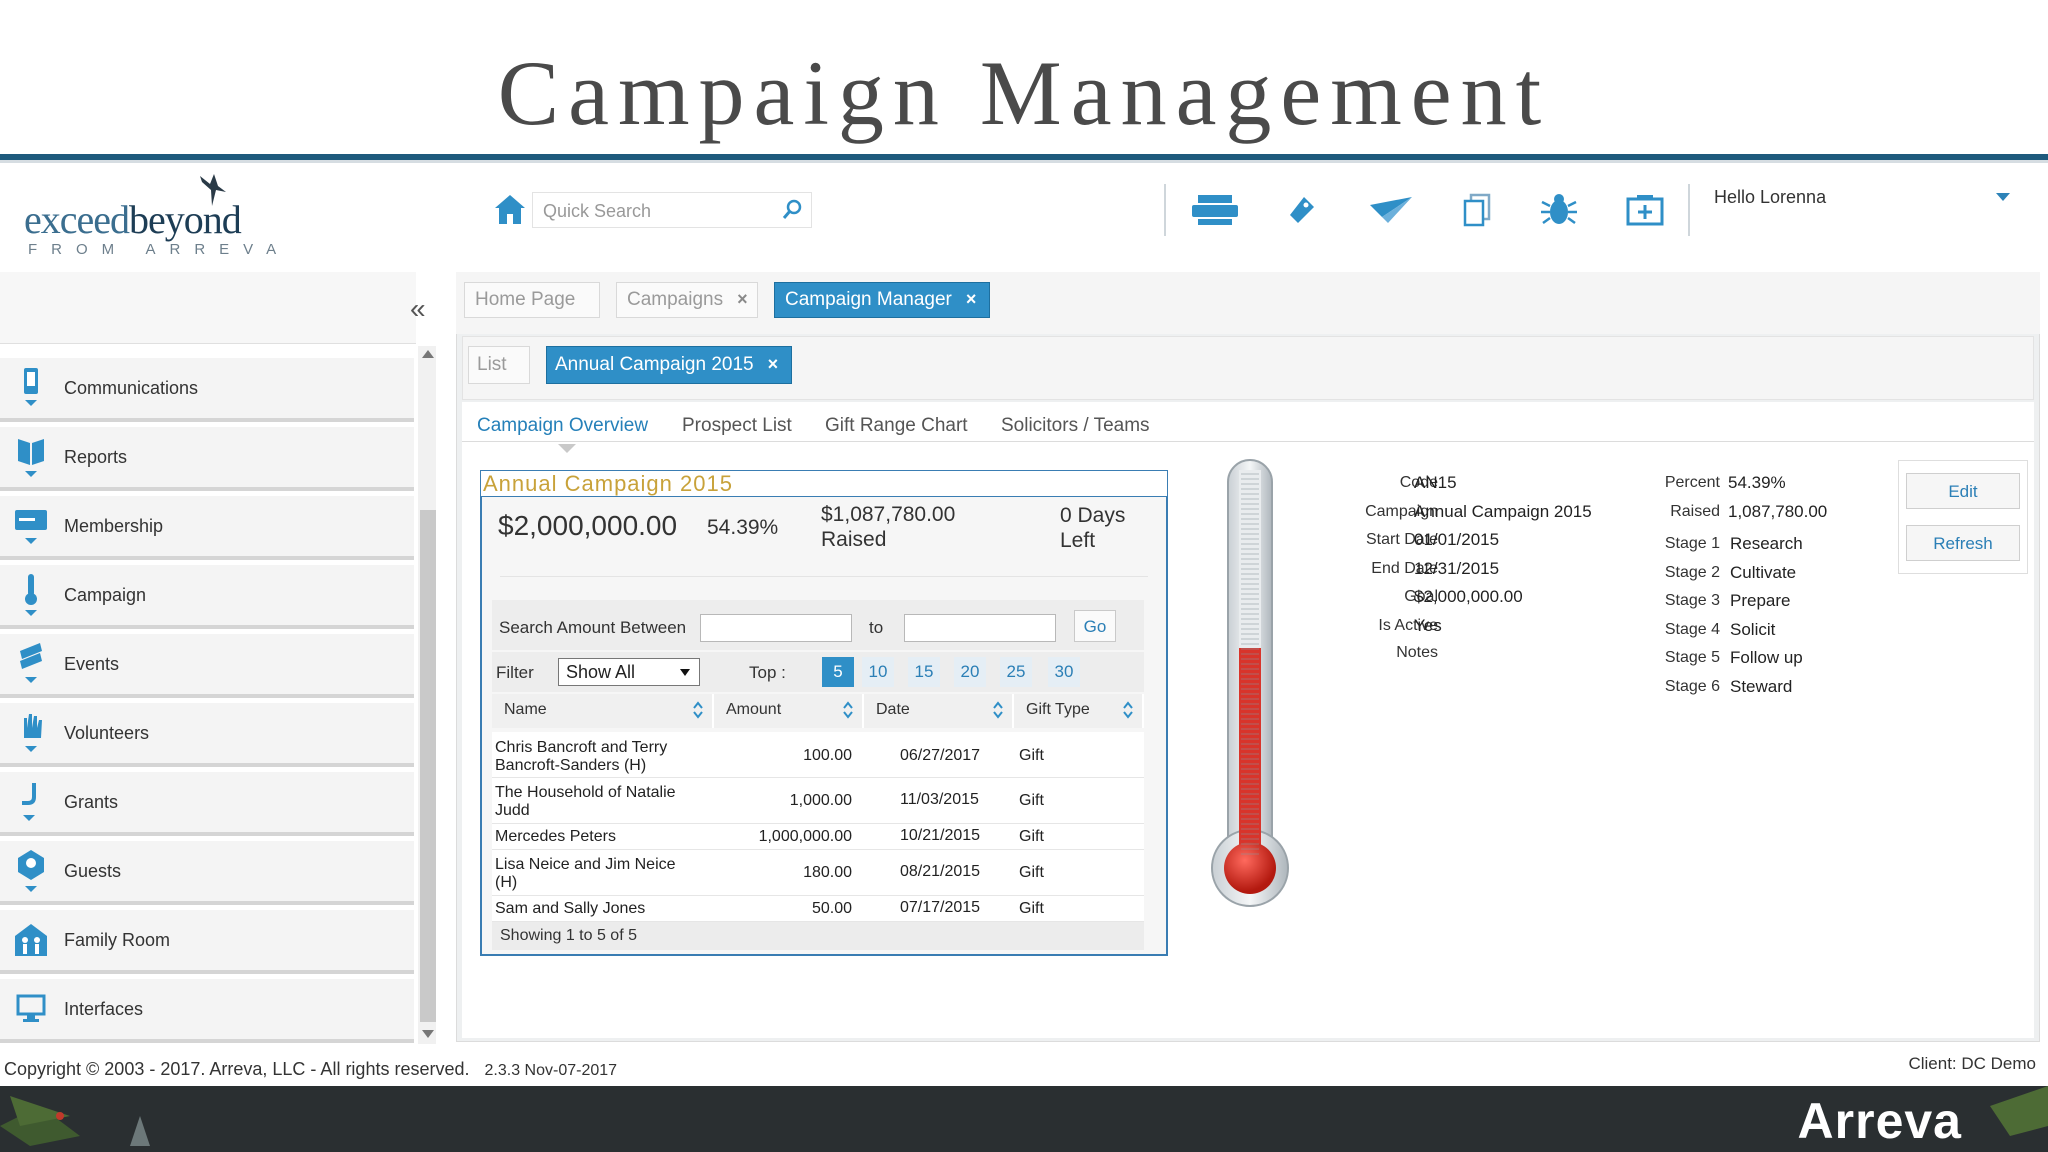  What do you see at coordinates (776, 628) in the screenshot?
I see `amount-from-input` at bounding box center [776, 628].